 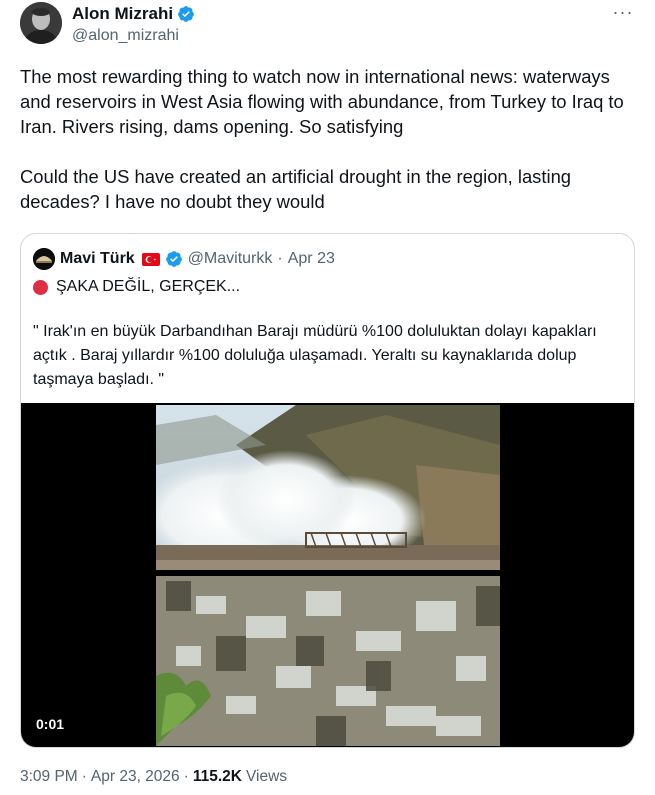 What do you see at coordinates (49, 777) in the screenshot?
I see `tweet-time: 3:09 PM` at bounding box center [49, 777].